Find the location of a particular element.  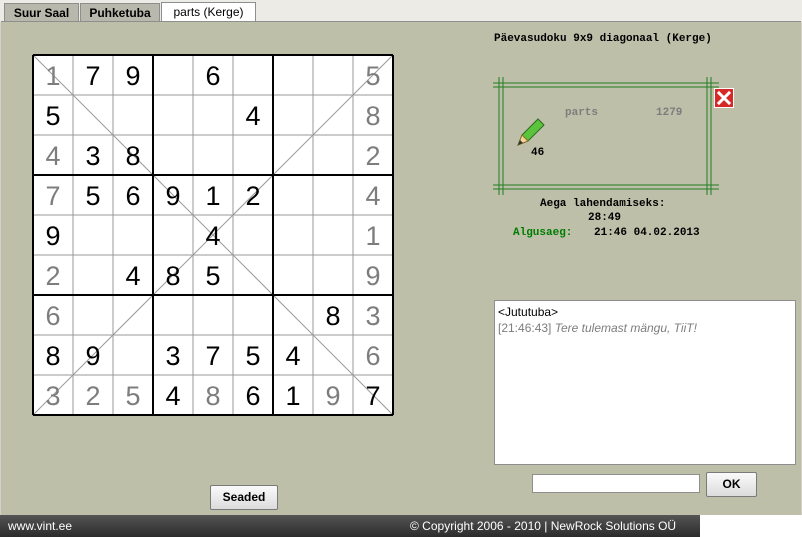

chat-title: <Jututuba> is located at coordinates (528, 312).